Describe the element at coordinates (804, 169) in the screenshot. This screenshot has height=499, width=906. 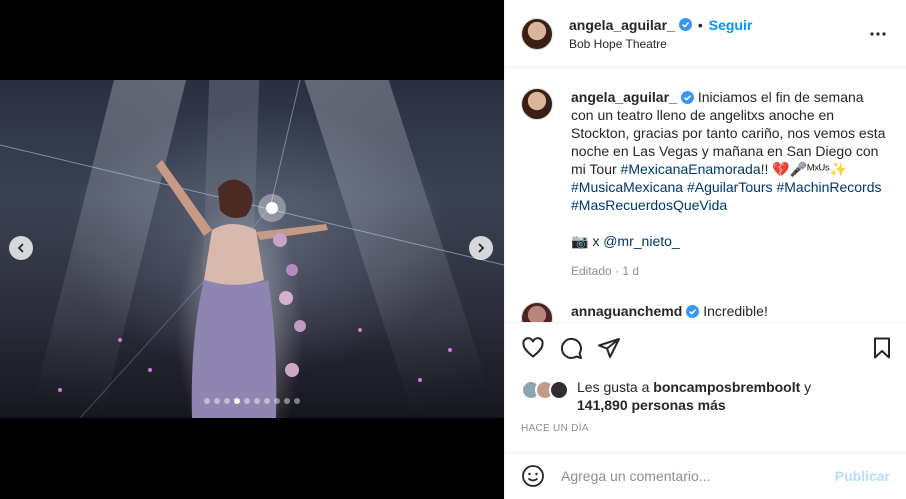
I see `caption-text: !! 💔🎤ᴹˣᵁˢ✨` at that location.